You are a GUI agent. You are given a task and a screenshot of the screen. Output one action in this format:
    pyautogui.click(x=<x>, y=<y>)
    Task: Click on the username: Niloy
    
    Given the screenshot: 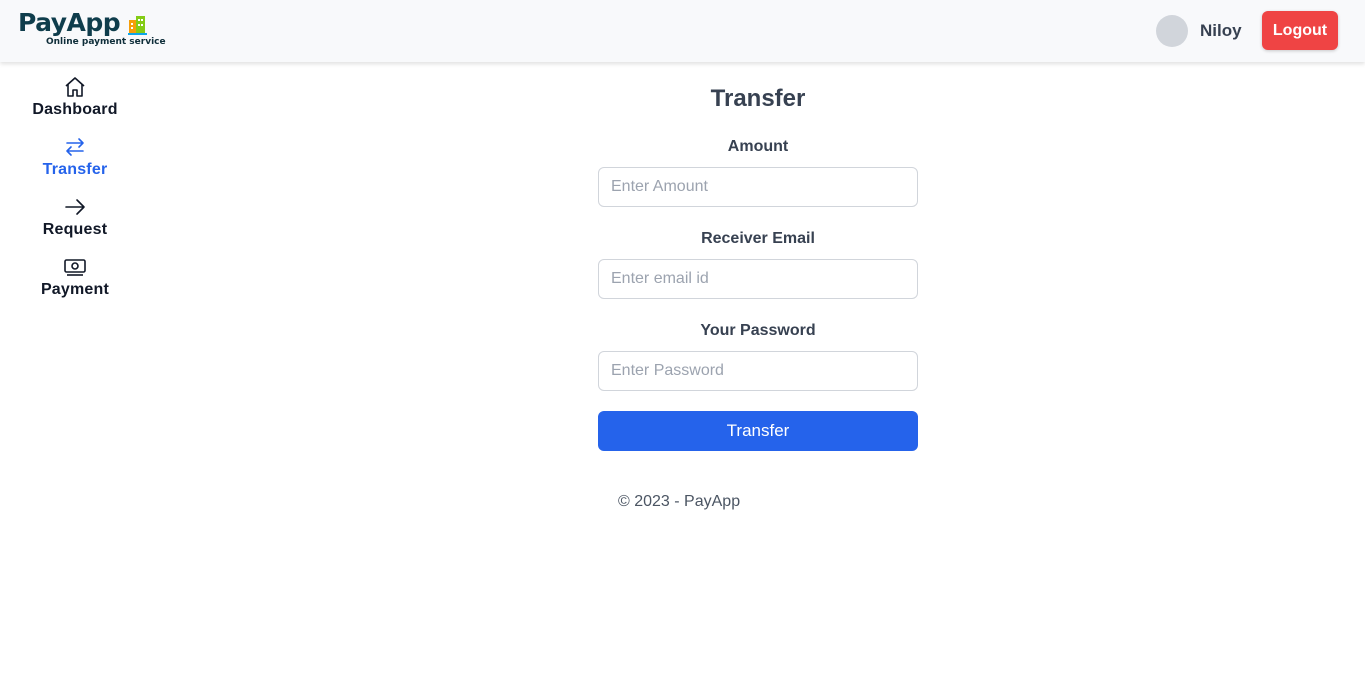 What is the action you would take?
    pyautogui.click(x=1221, y=30)
    